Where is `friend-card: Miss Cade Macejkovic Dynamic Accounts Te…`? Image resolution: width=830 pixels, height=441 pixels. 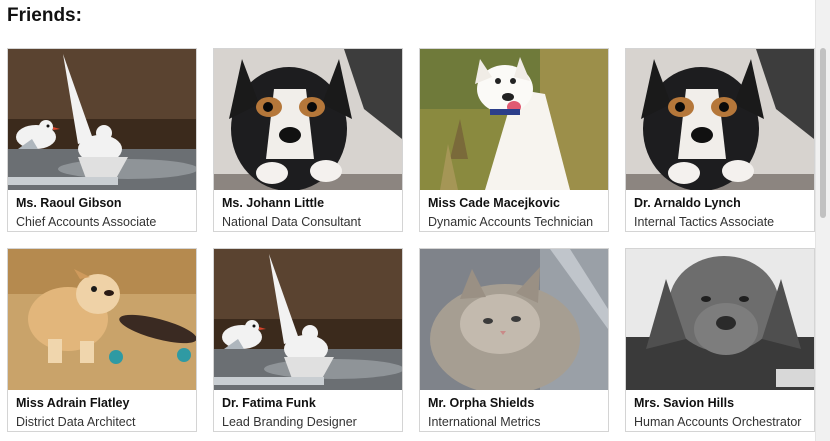
friend-card: Miss Cade Macejkovic Dynamic Accounts Te… is located at coordinates (514, 140).